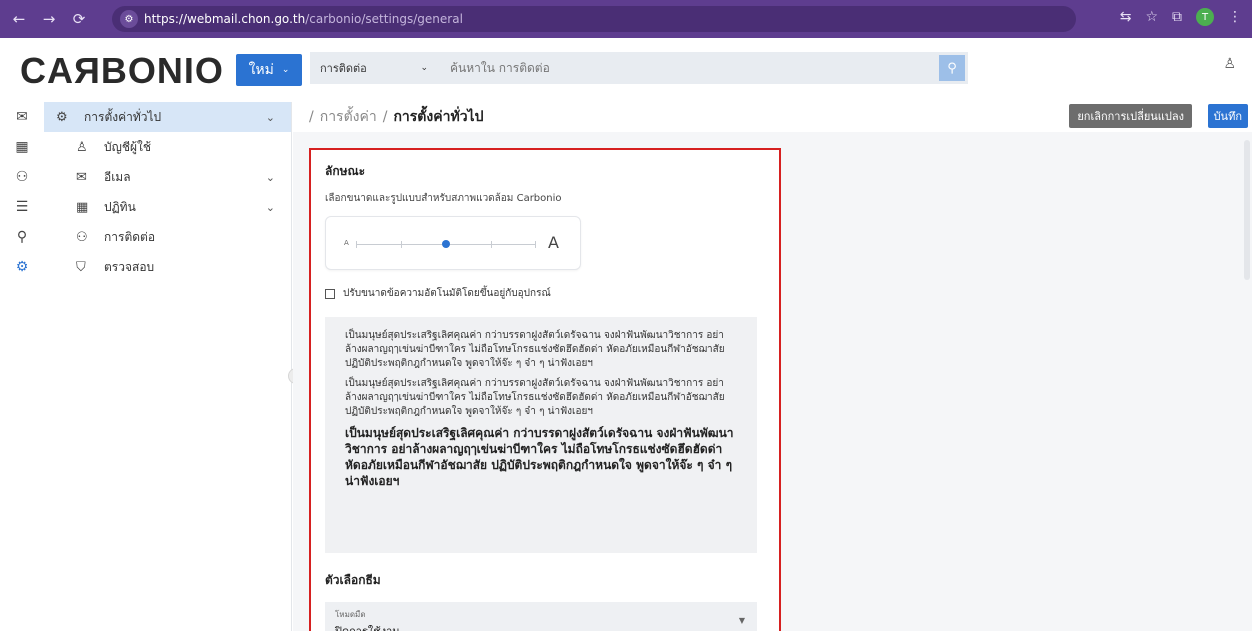 This screenshot has height=631, width=1252. I want to click on font-size-slider, so click(446, 244).